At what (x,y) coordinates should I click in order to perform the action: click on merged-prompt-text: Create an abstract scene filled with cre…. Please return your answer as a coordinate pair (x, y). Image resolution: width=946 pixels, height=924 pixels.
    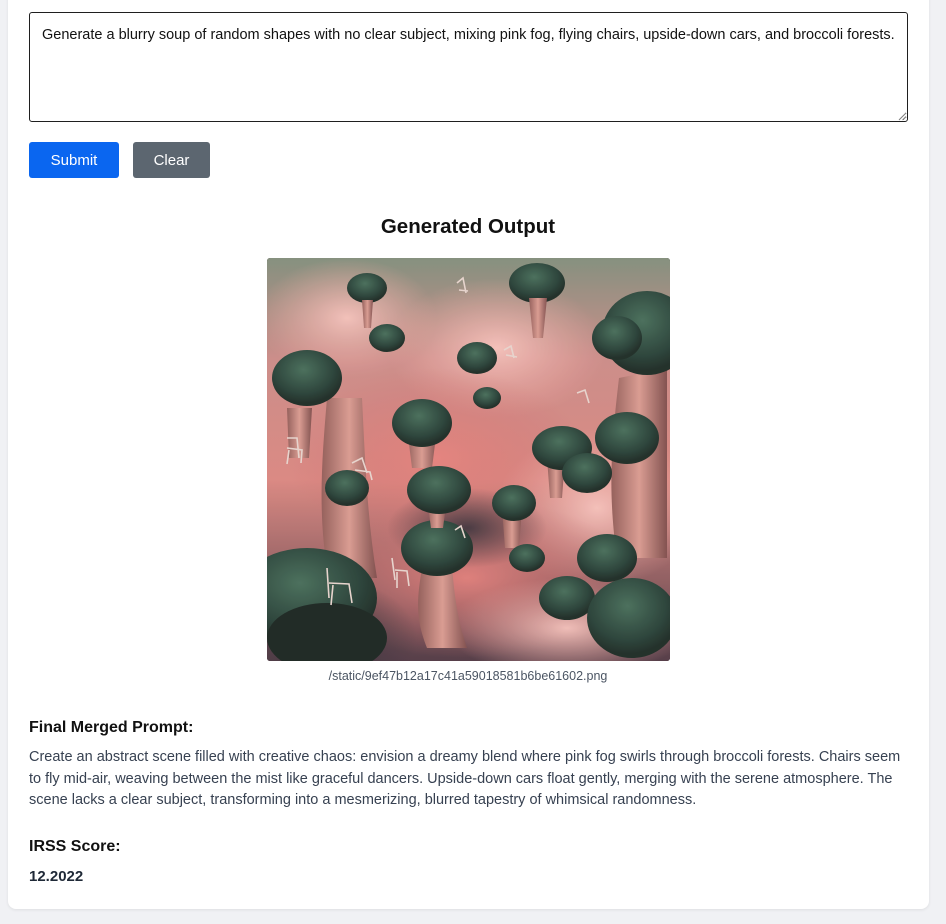
    Looking at the image, I should click on (465, 778).